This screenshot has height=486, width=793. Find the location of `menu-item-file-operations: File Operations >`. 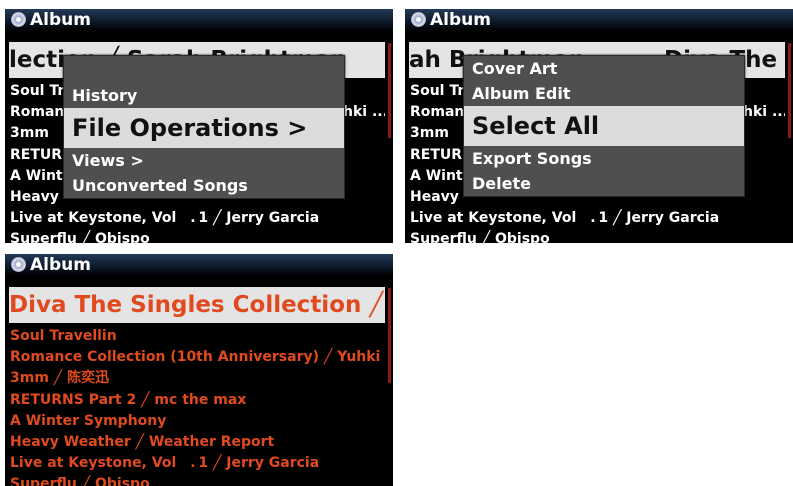

menu-item-file-operations: File Operations > is located at coordinates (204, 128).